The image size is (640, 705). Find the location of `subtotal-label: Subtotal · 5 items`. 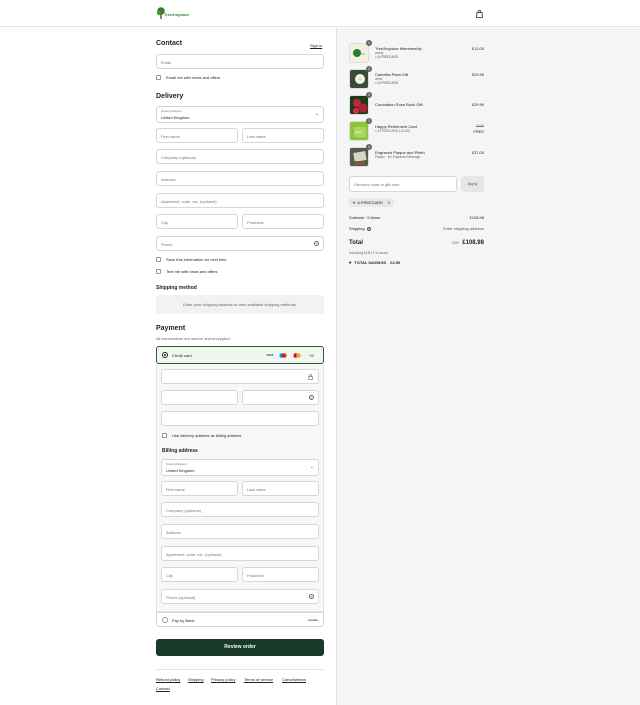

subtotal-label: Subtotal · 5 items is located at coordinates (365, 217).